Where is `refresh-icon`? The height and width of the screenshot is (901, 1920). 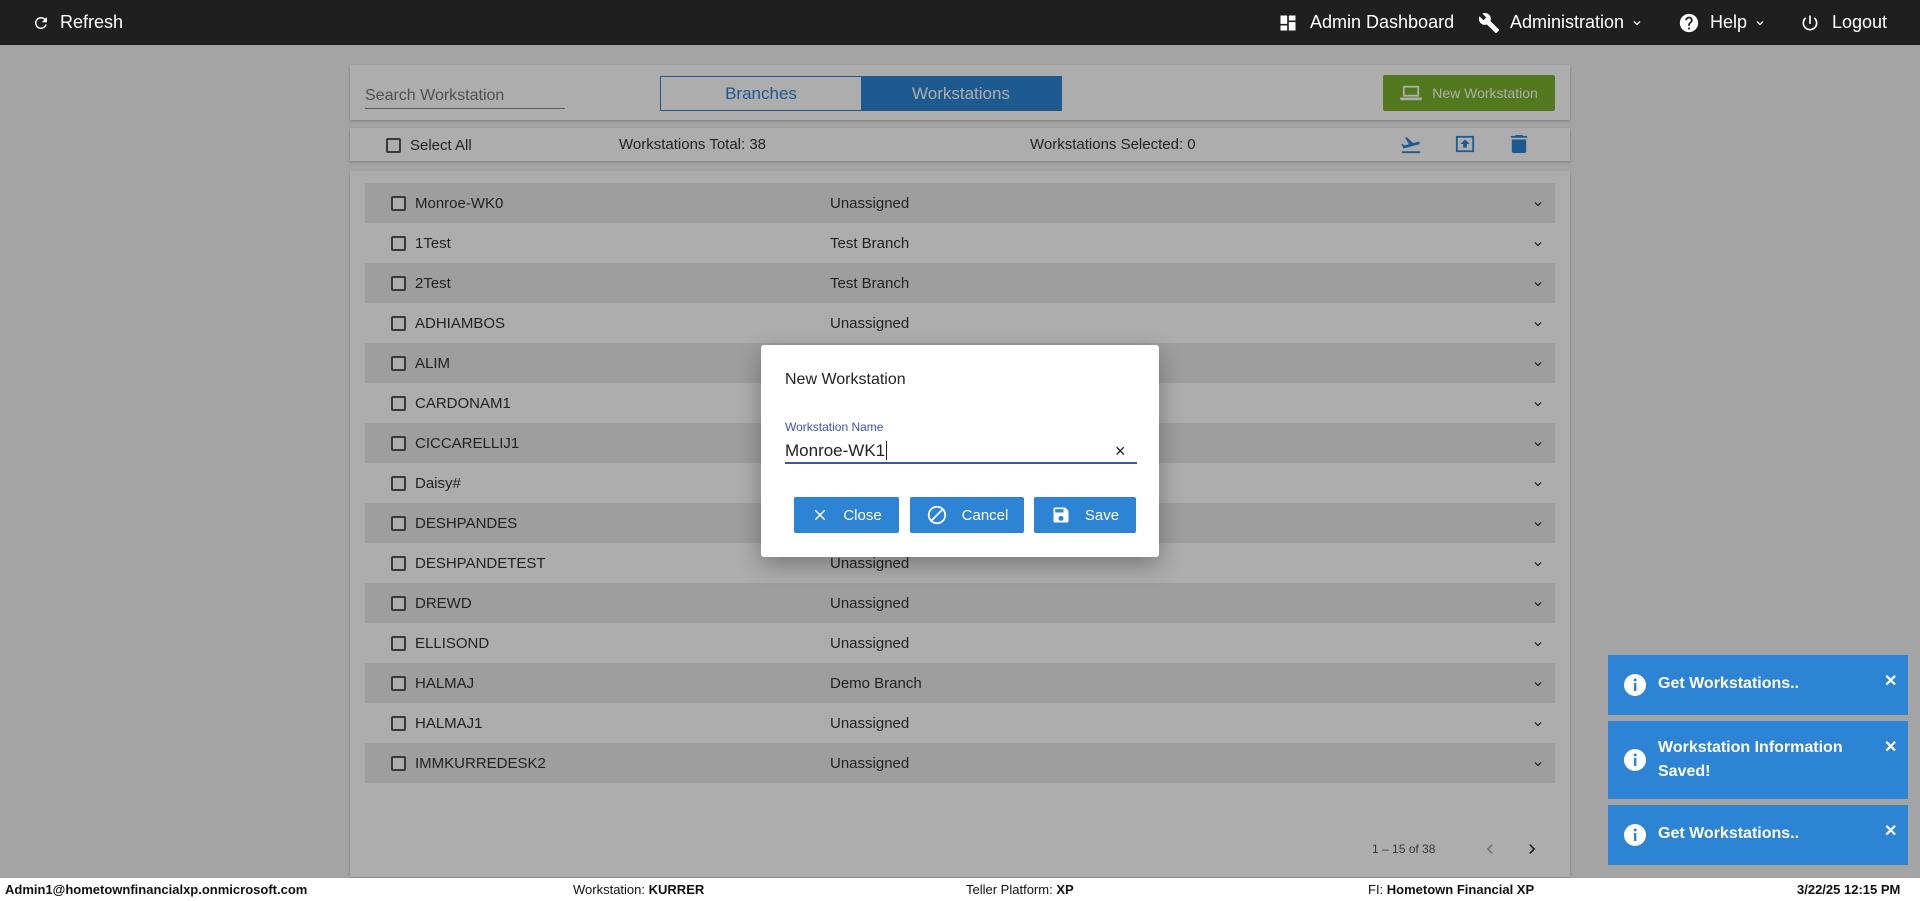 refresh-icon is located at coordinates (40, 22).